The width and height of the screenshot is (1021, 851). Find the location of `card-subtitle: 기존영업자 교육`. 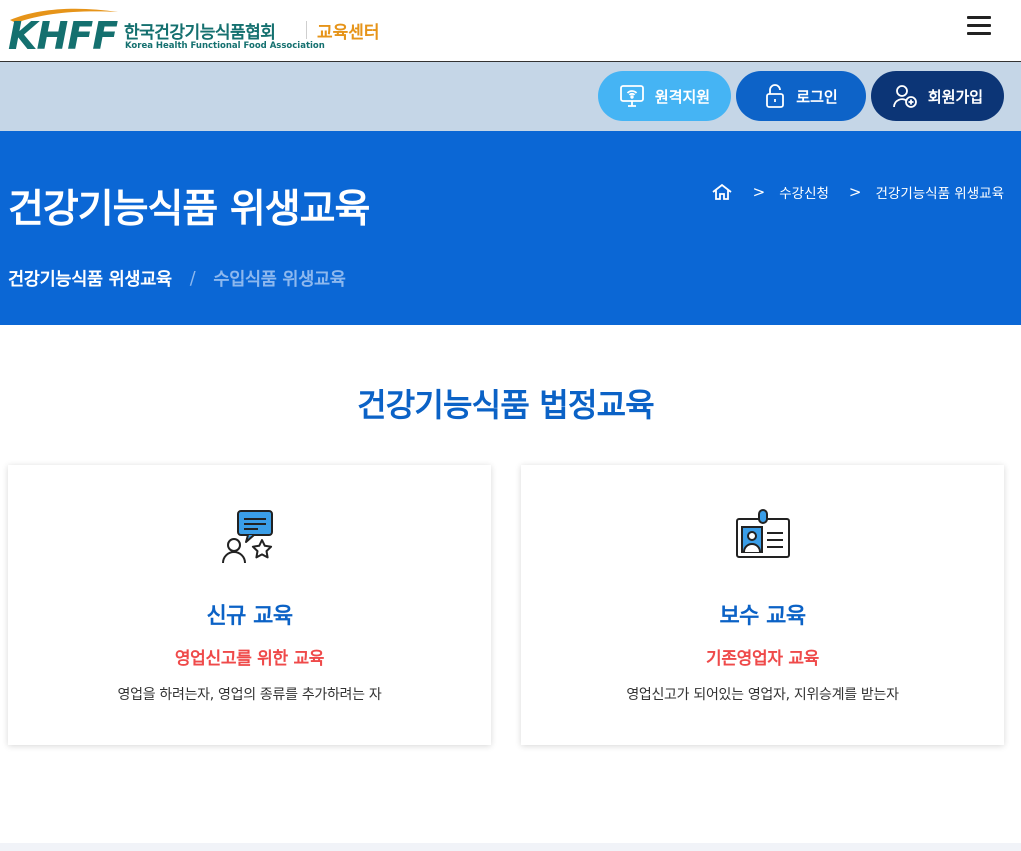

card-subtitle: 기존영업자 교육 is located at coordinates (762, 659).